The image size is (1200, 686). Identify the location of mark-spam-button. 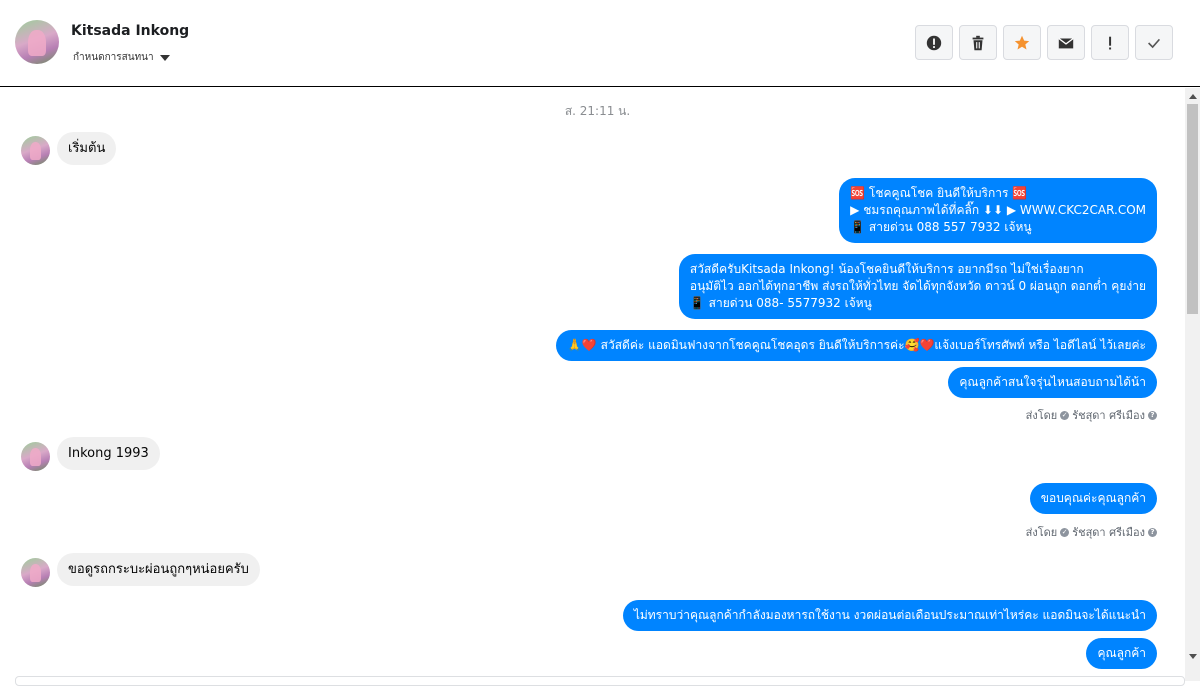
(934, 42).